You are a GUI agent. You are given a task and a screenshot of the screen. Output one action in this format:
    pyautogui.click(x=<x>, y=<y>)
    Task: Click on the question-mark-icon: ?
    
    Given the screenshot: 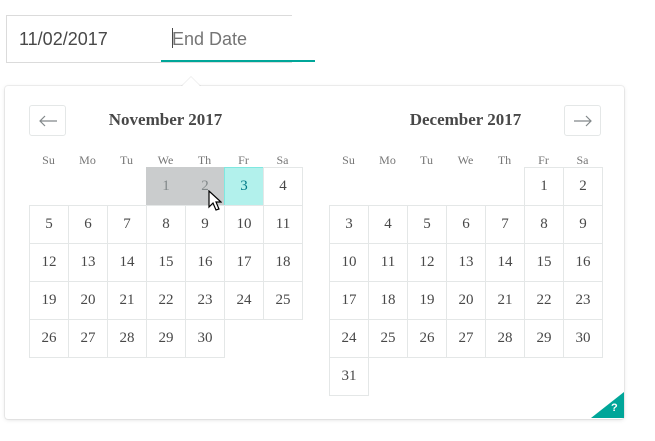 What is the action you would take?
    pyautogui.click(x=614, y=408)
    